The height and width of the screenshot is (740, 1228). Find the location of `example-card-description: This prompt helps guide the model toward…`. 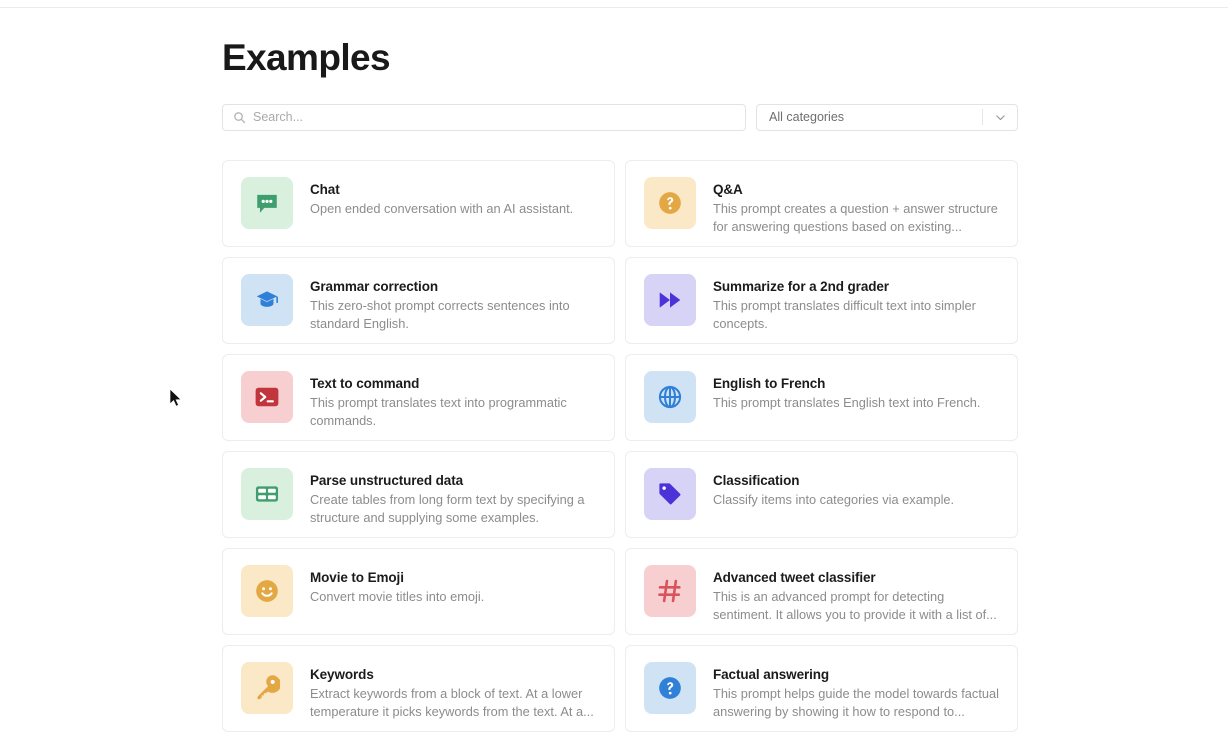

example-card-description: This prompt helps guide the model toward… is located at coordinates (856, 702).